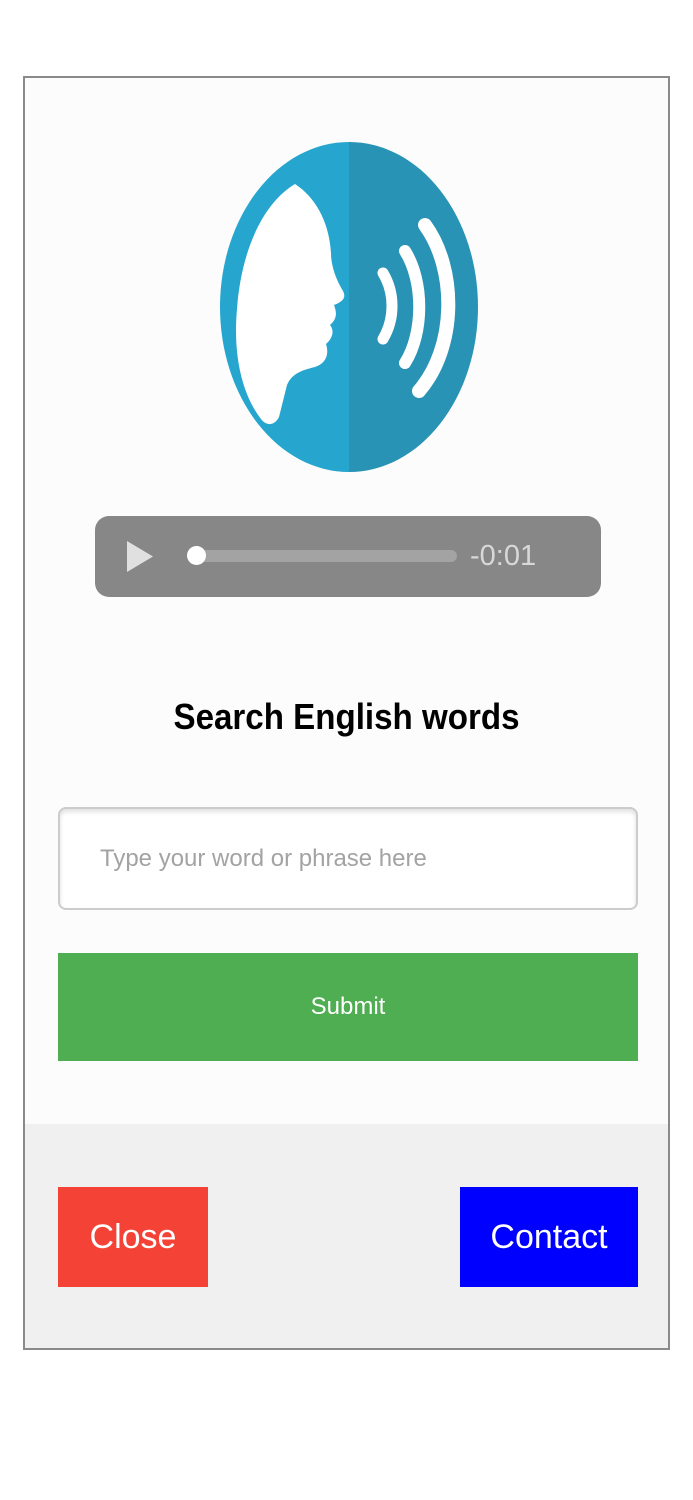 Image resolution: width=693 pixels, height=1500 pixels. Describe the element at coordinates (133, 1237) in the screenshot. I see `close-button: Close` at that location.